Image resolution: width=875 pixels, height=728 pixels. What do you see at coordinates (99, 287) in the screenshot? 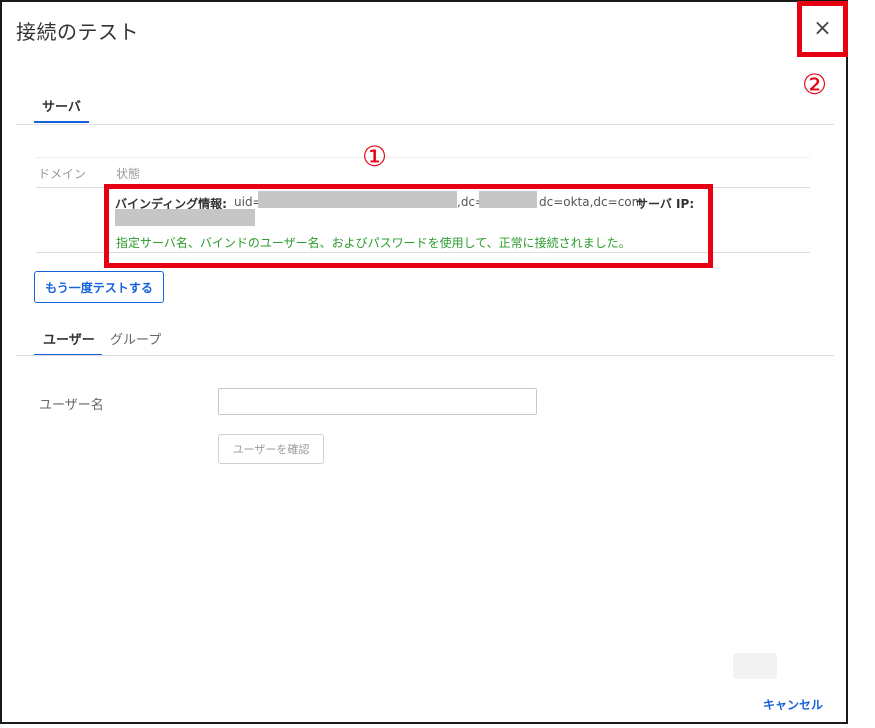
I see `retest-button: もう一度テストする` at bounding box center [99, 287].